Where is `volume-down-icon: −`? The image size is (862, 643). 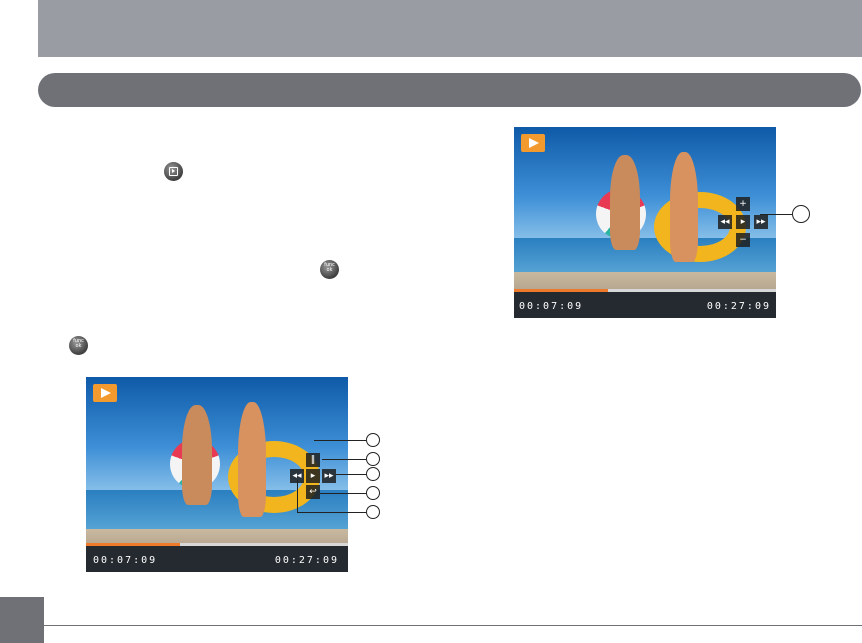
volume-down-icon: − is located at coordinates (743, 240).